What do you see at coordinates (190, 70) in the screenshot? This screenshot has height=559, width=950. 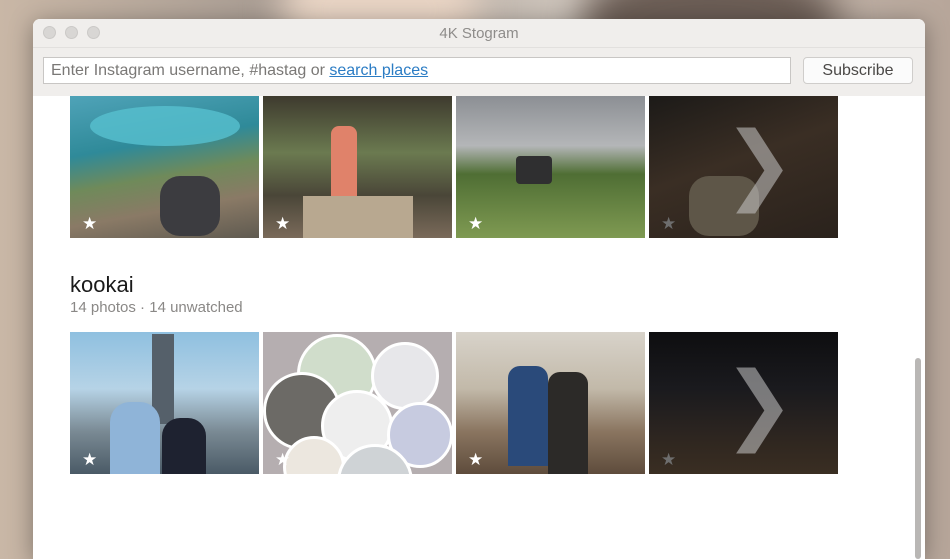 I see `search-placeholder: Enter Instagram username, #hastag or` at bounding box center [190, 70].